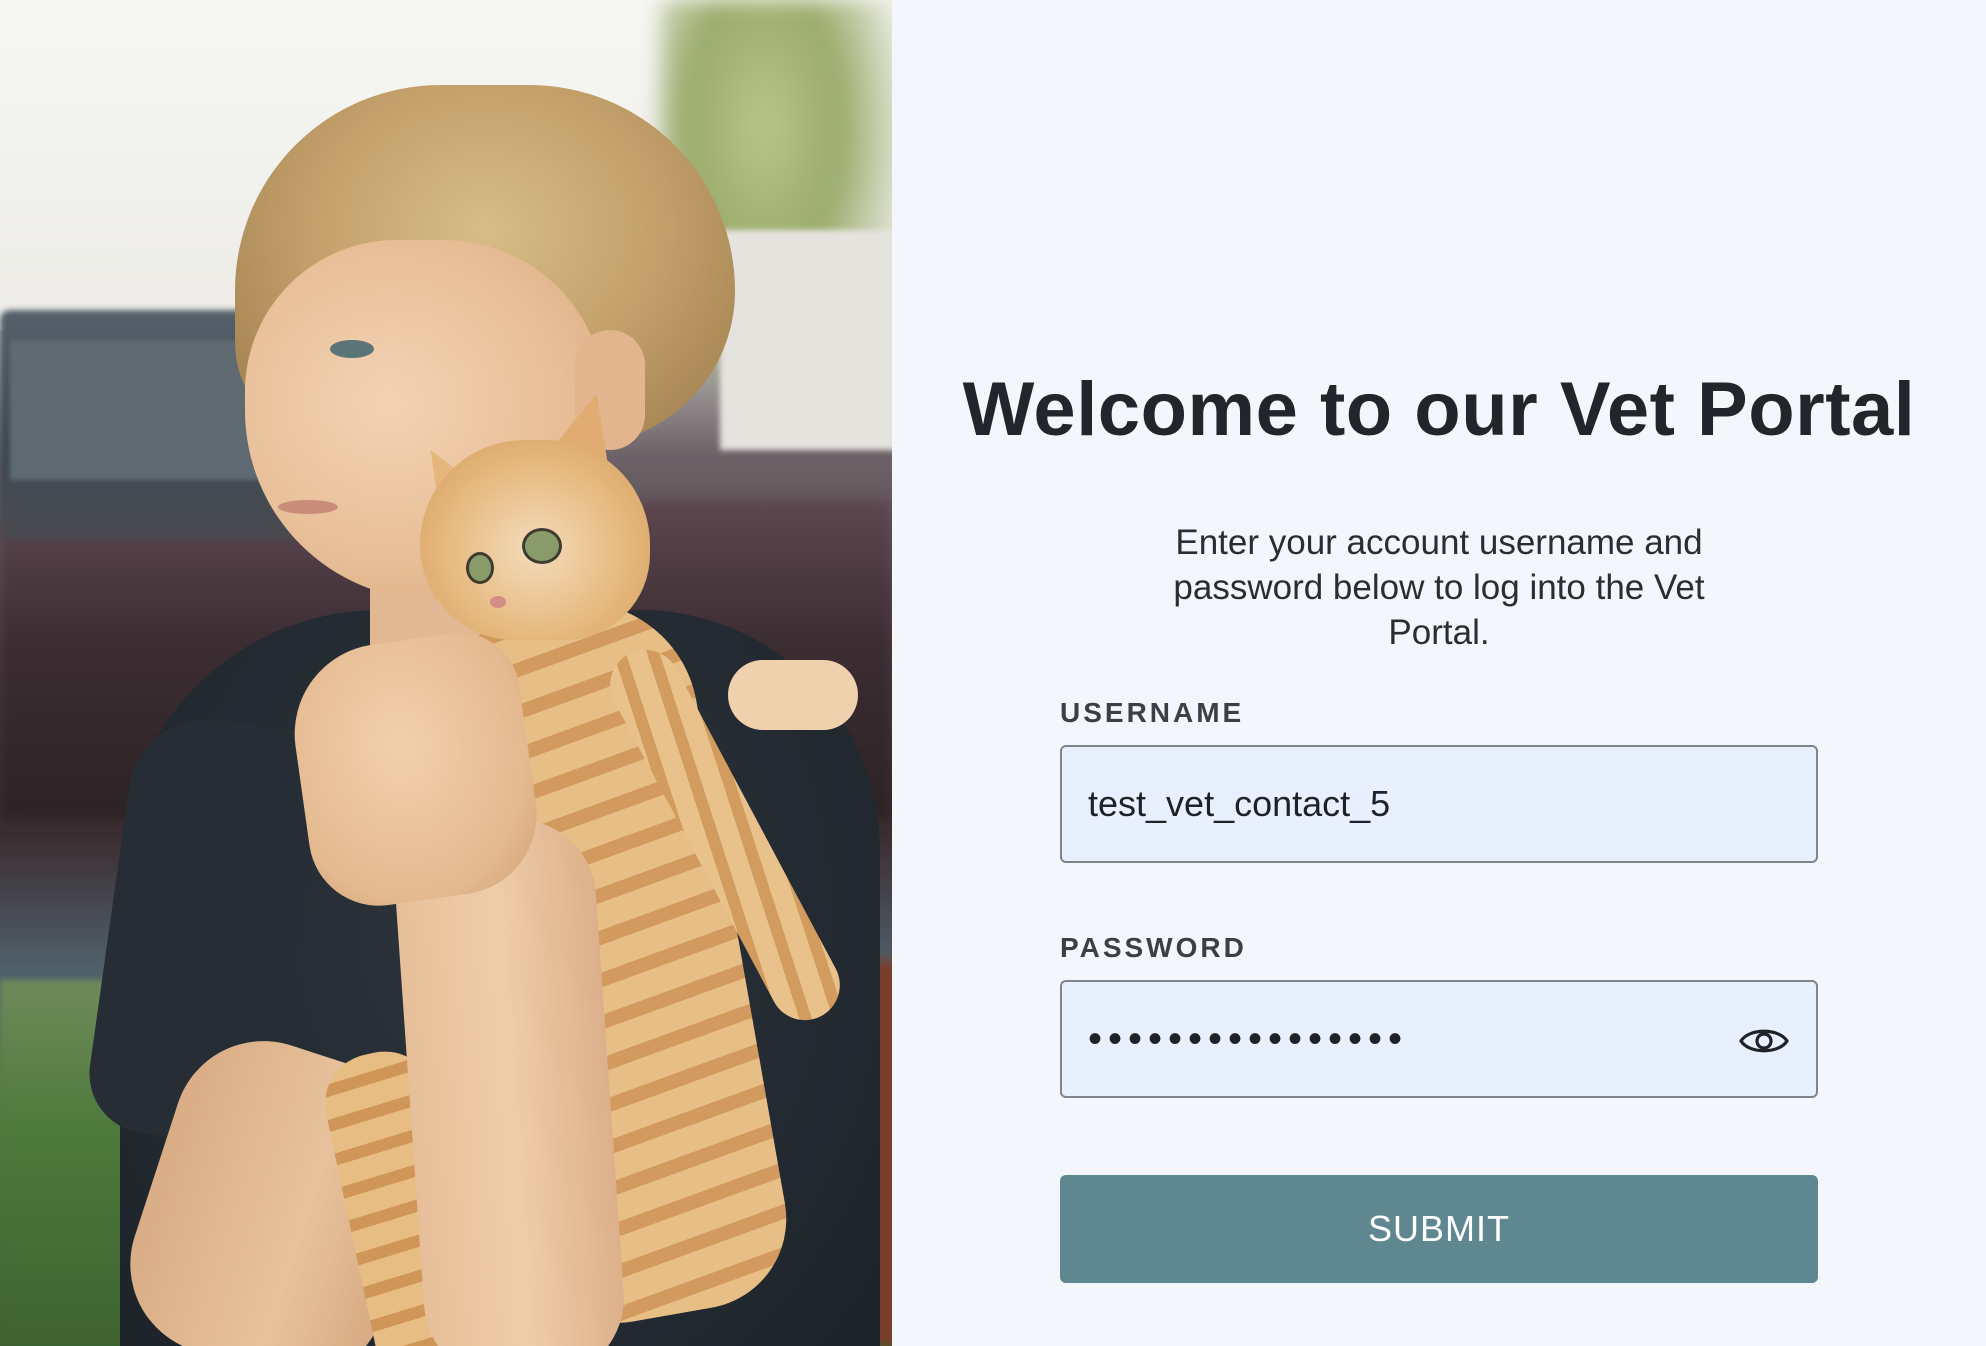 This screenshot has width=1986, height=1346. What do you see at coordinates (415, 770) in the screenshot?
I see `boy-hand` at bounding box center [415, 770].